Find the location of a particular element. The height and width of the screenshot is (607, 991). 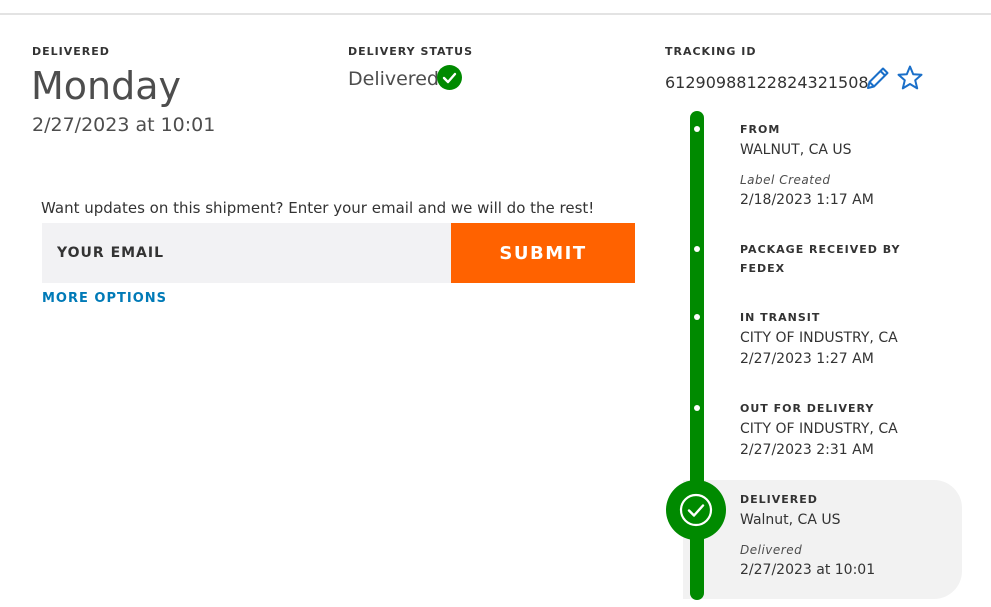

event-from-location: WALNUT, CA US is located at coordinates (796, 150).